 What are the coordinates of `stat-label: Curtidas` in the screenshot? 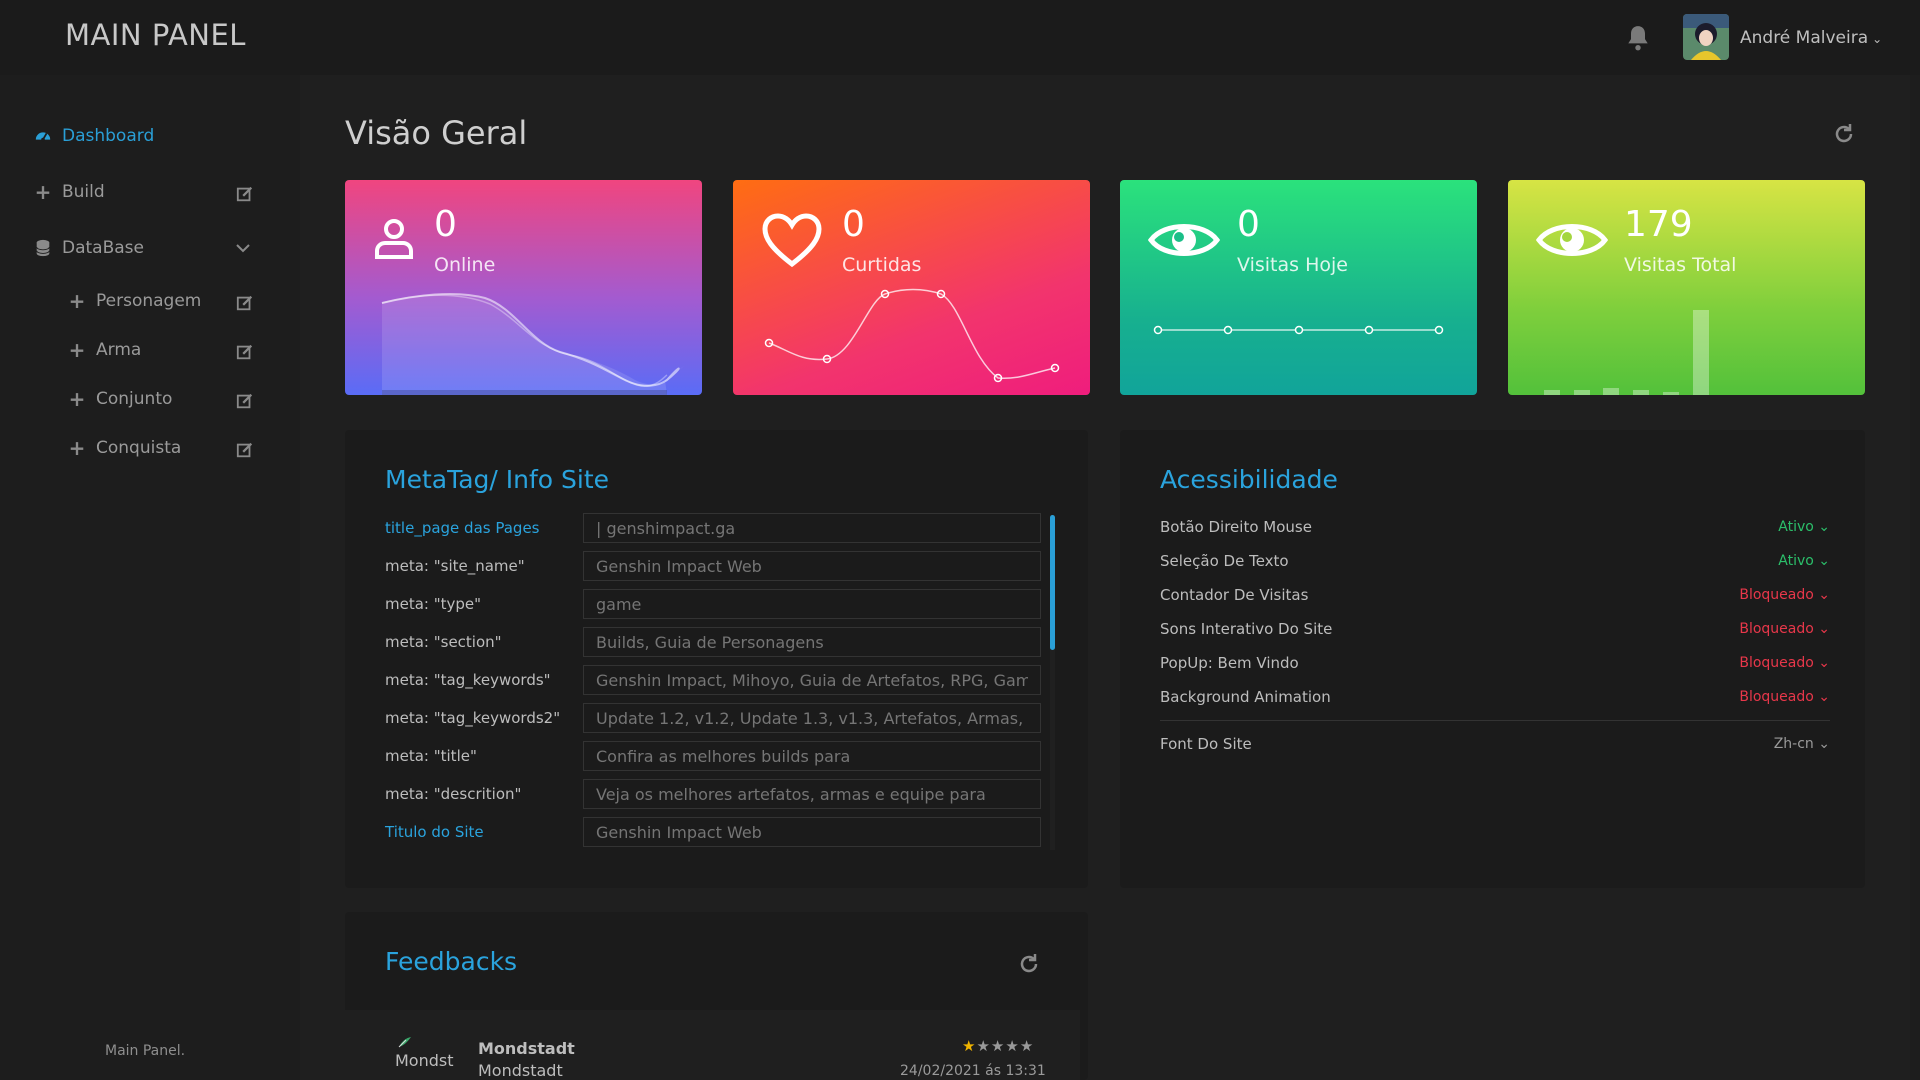 It's located at (882, 265).